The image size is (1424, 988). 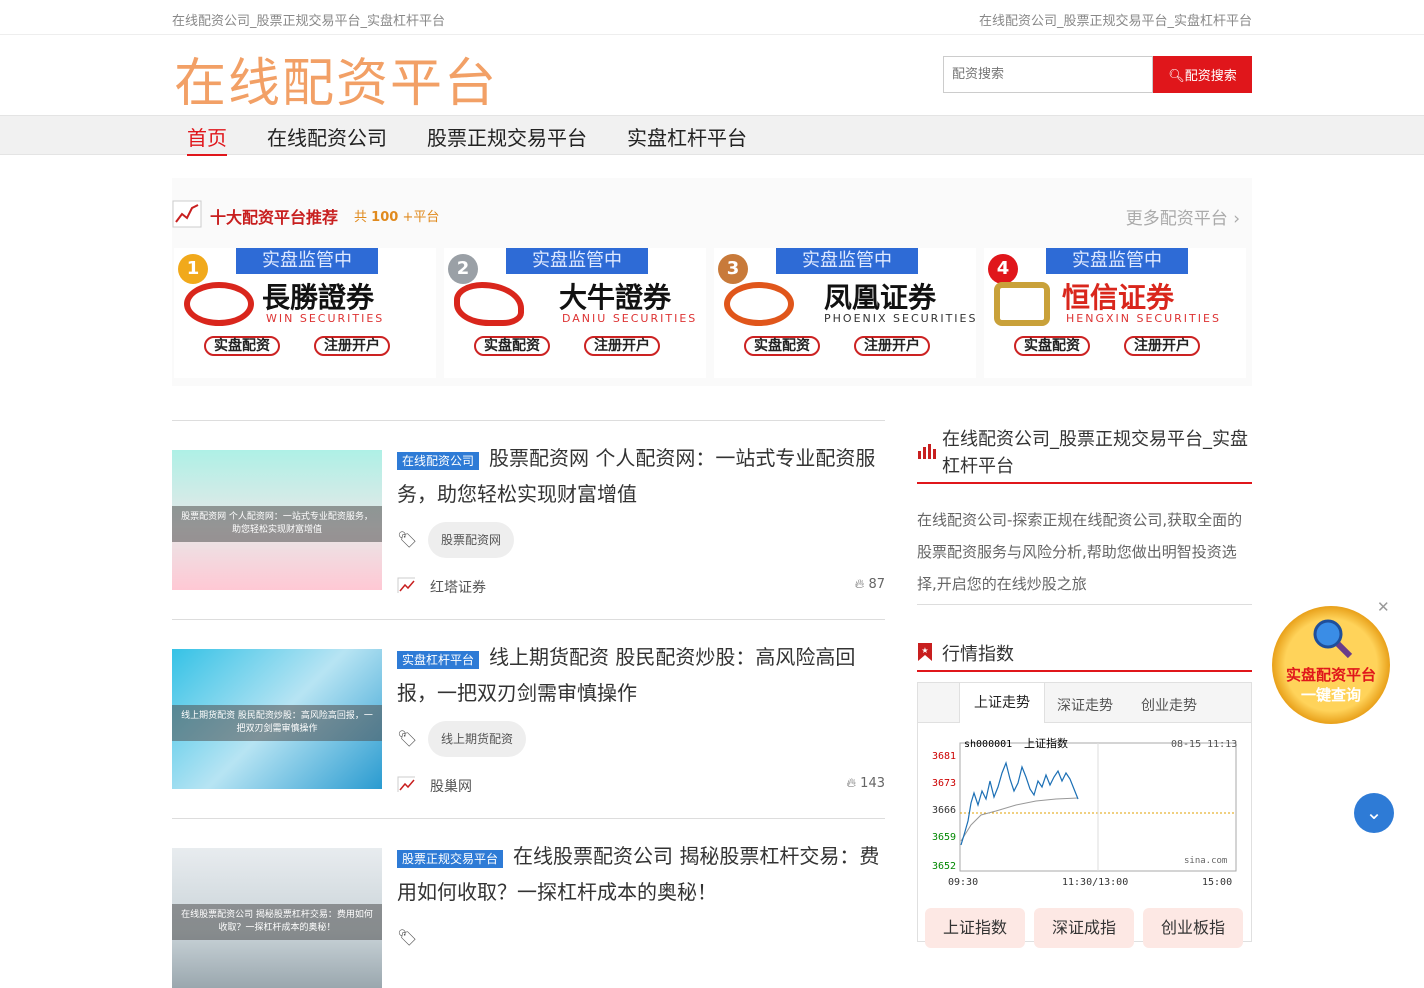 What do you see at coordinates (1183, 216) in the screenshot?
I see `more-platforms-link: 更多配资平台 ›` at bounding box center [1183, 216].